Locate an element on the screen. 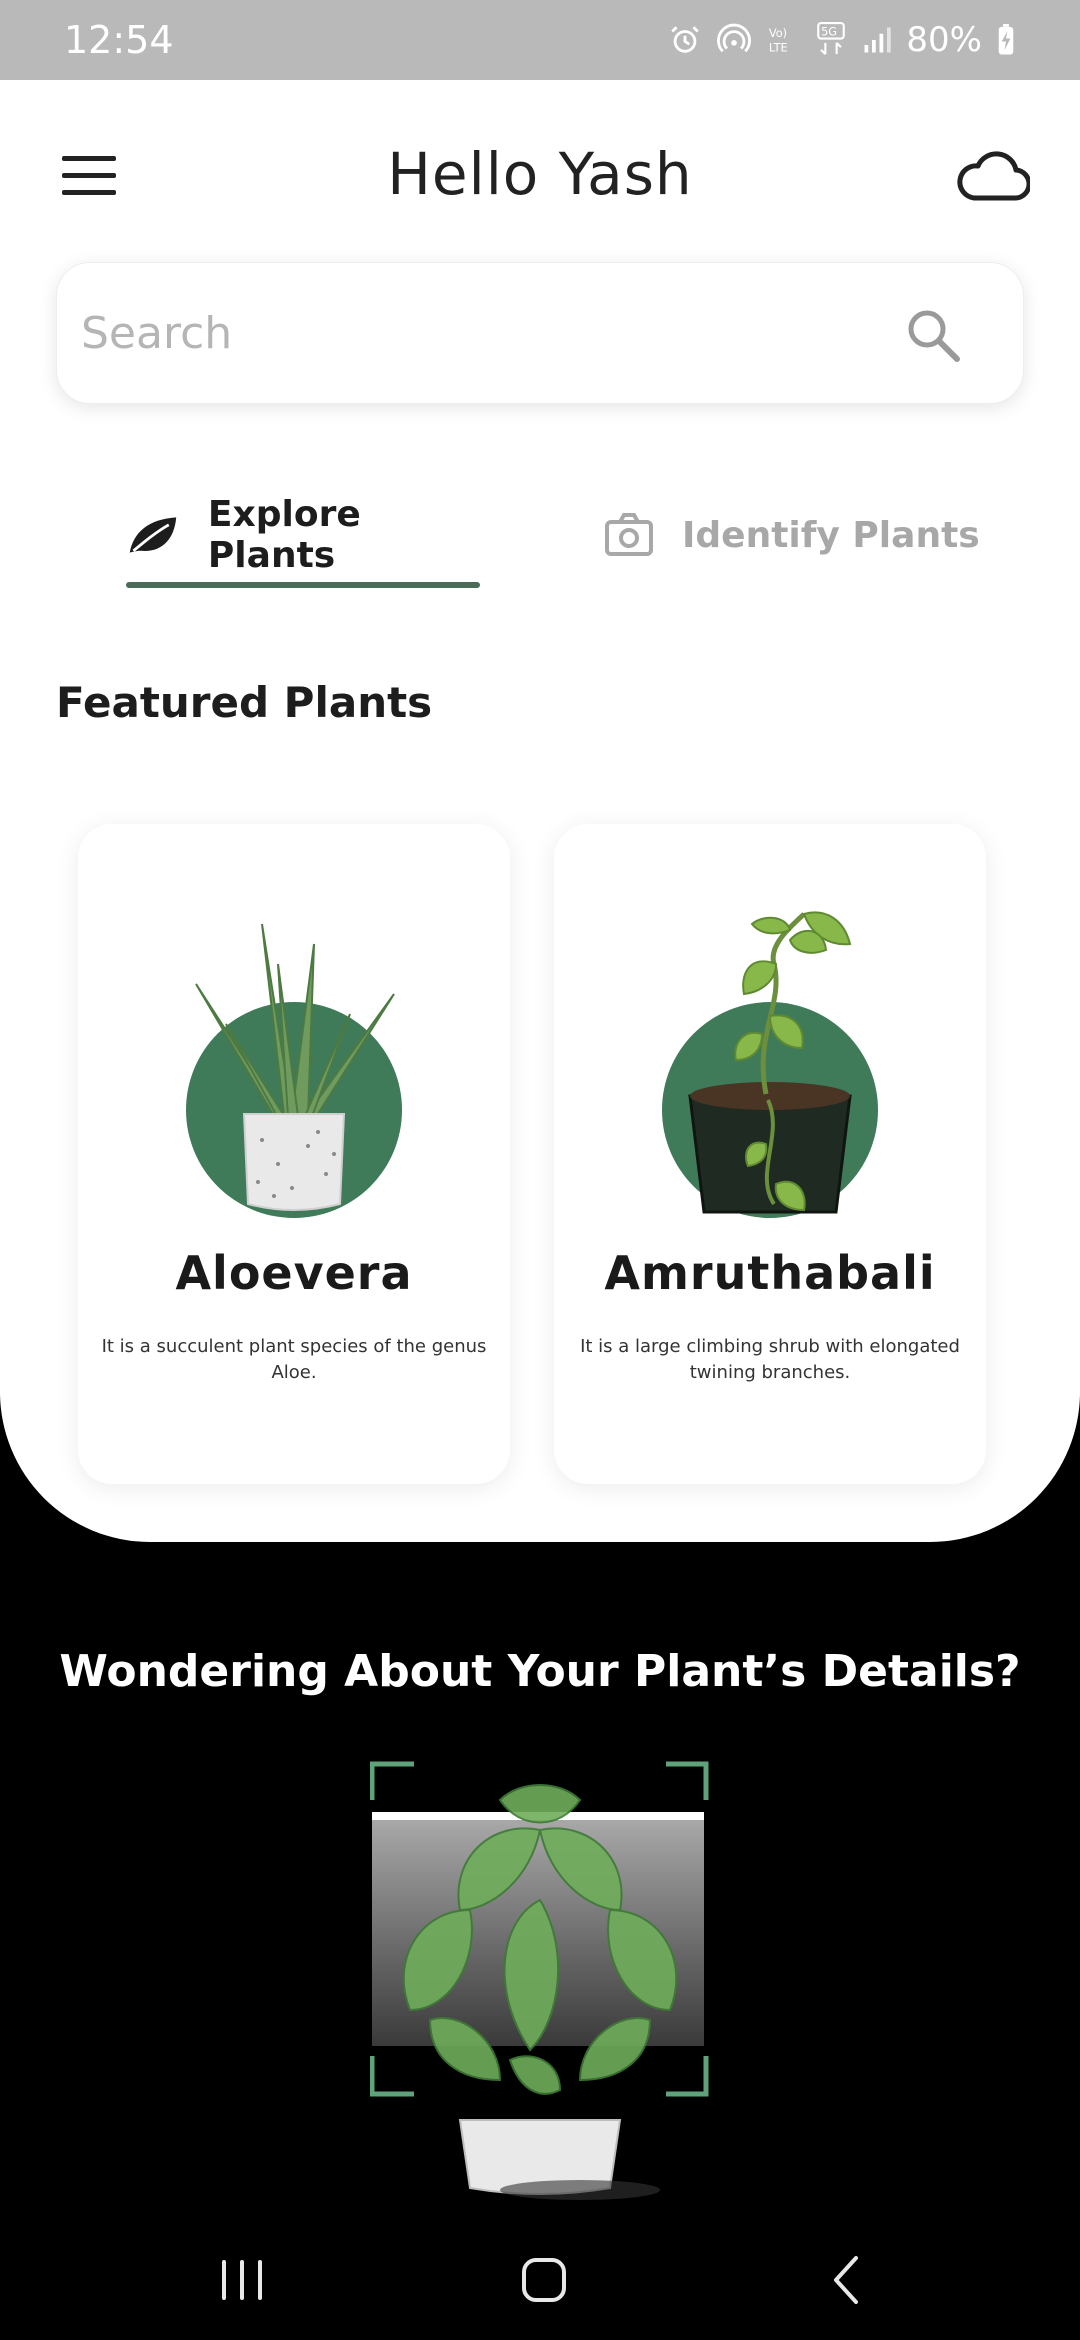  5g-icon: 5G is located at coordinates (831, 38).